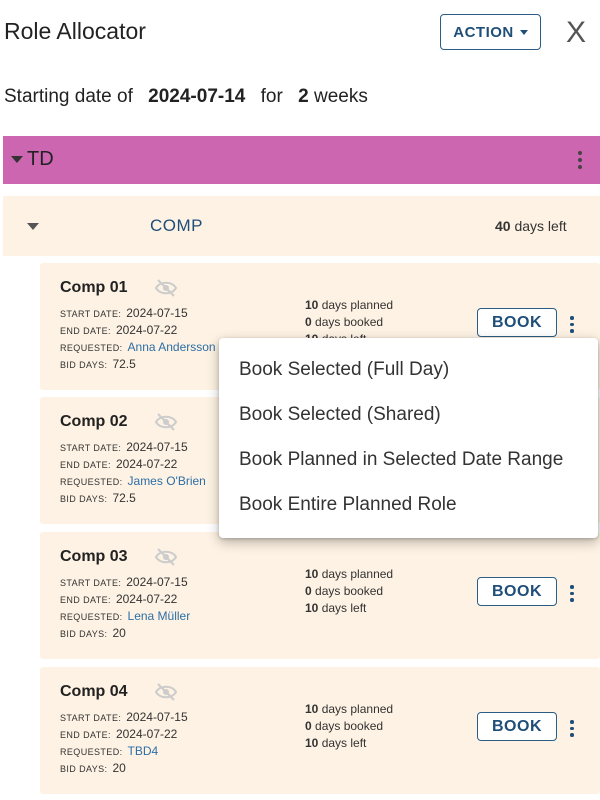 The image size is (600, 800). Describe the element at coordinates (68, 96) in the screenshot. I see `date-prefix: Starting date of` at that location.